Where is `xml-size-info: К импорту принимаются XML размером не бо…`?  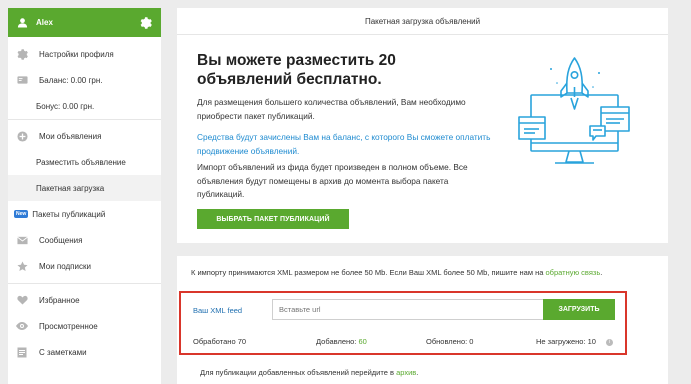
xml-size-info: К импорту принимаются XML размером не бо… is located at coordinates (396, 272).